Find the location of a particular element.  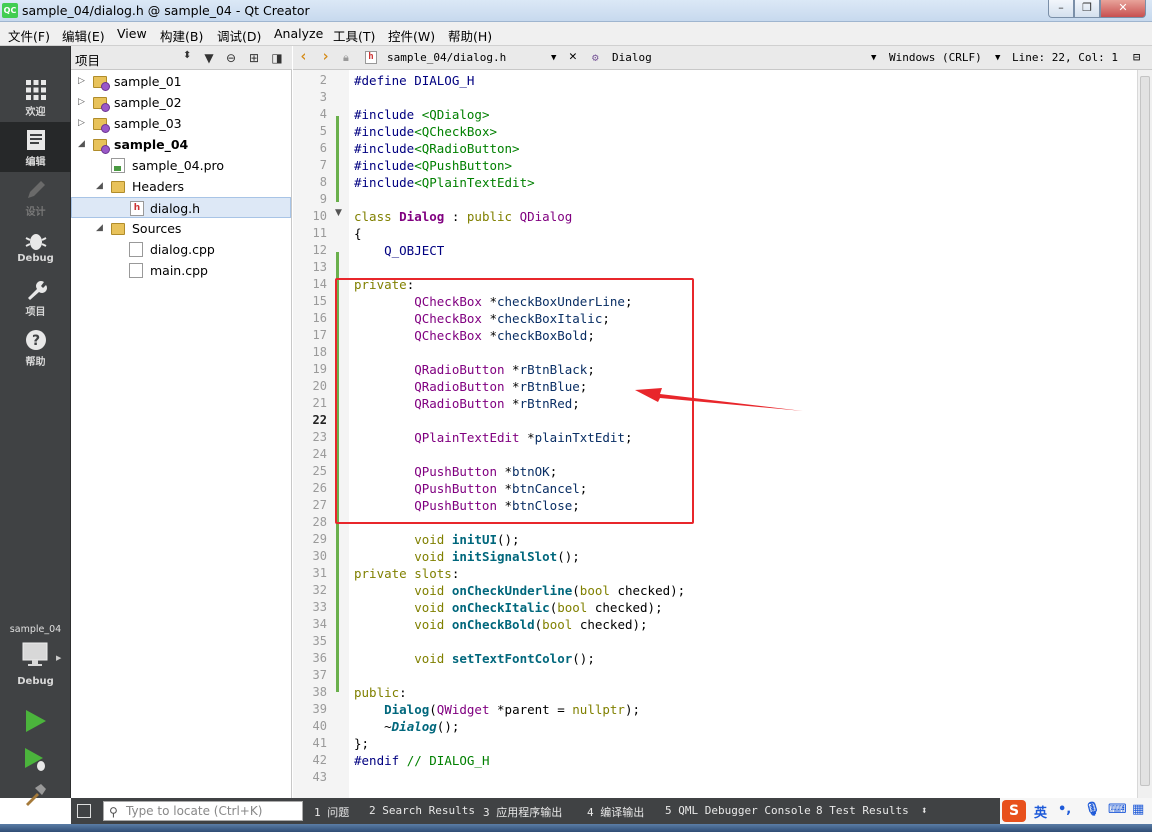

code-line: }; is located at coordinates (361, 743).